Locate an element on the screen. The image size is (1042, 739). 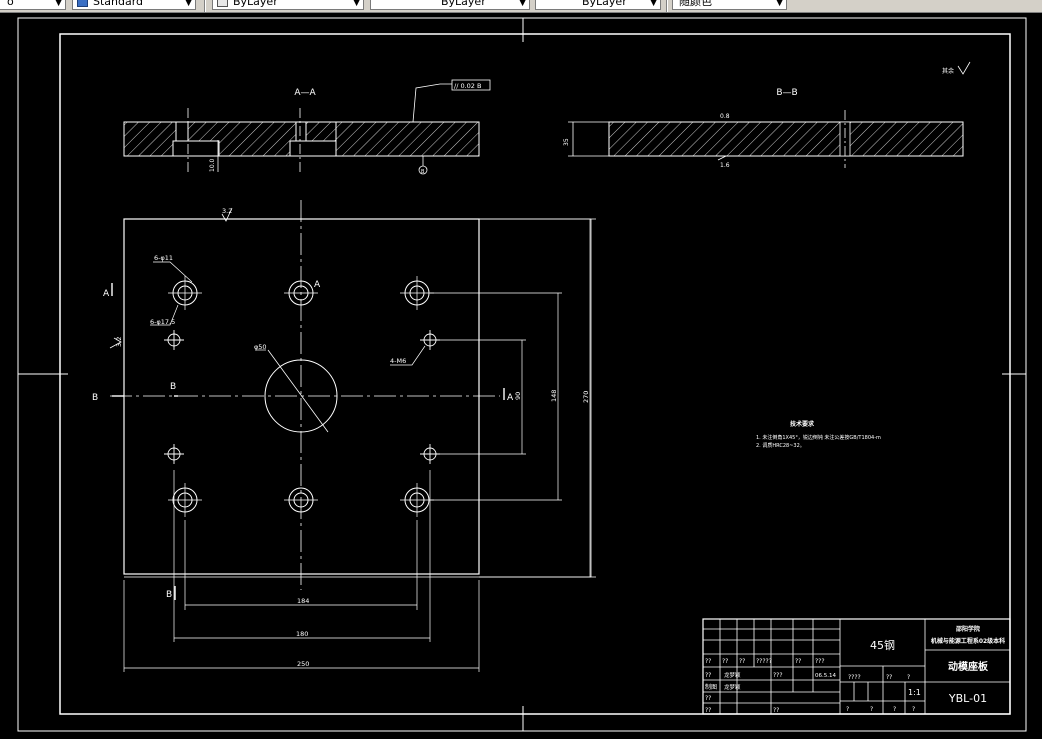
plot-style-combo: 随颜色 ▼ is located at coordinates (729, 5).